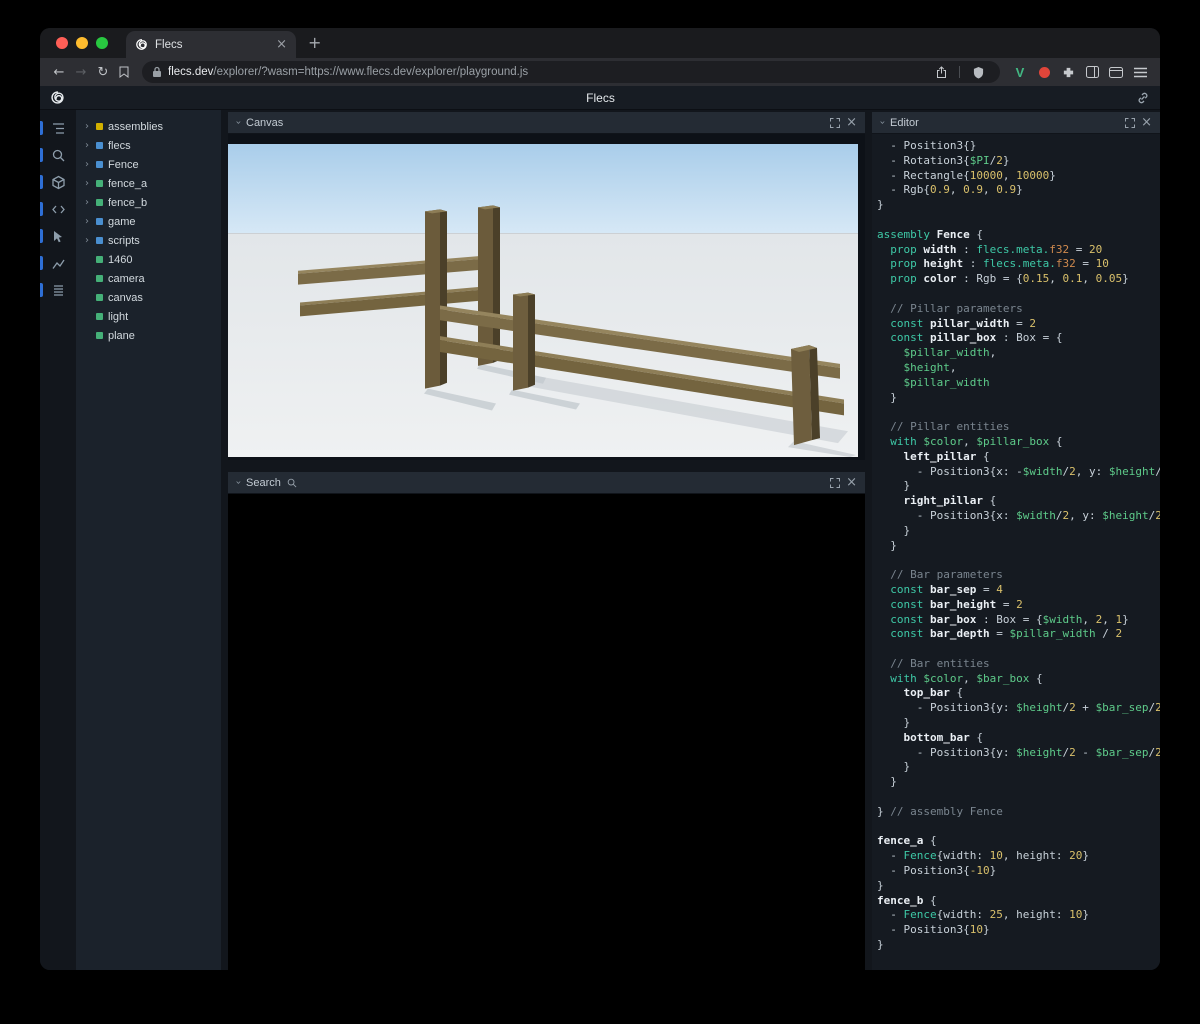 This screenshot has width=1200, height=1024. Describe the element at coordinates (546, 123) in the screenshot. I see `canvas-panel-header: › Canvas ×` at that location.